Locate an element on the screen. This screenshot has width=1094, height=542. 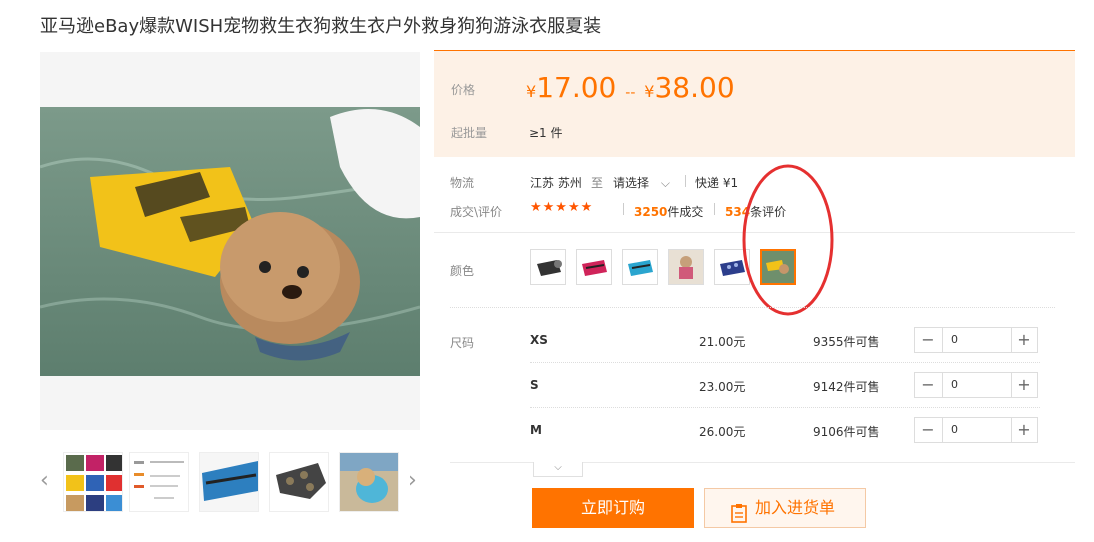
deals-link: 3250件成交 is located at coordinates (668, 211).